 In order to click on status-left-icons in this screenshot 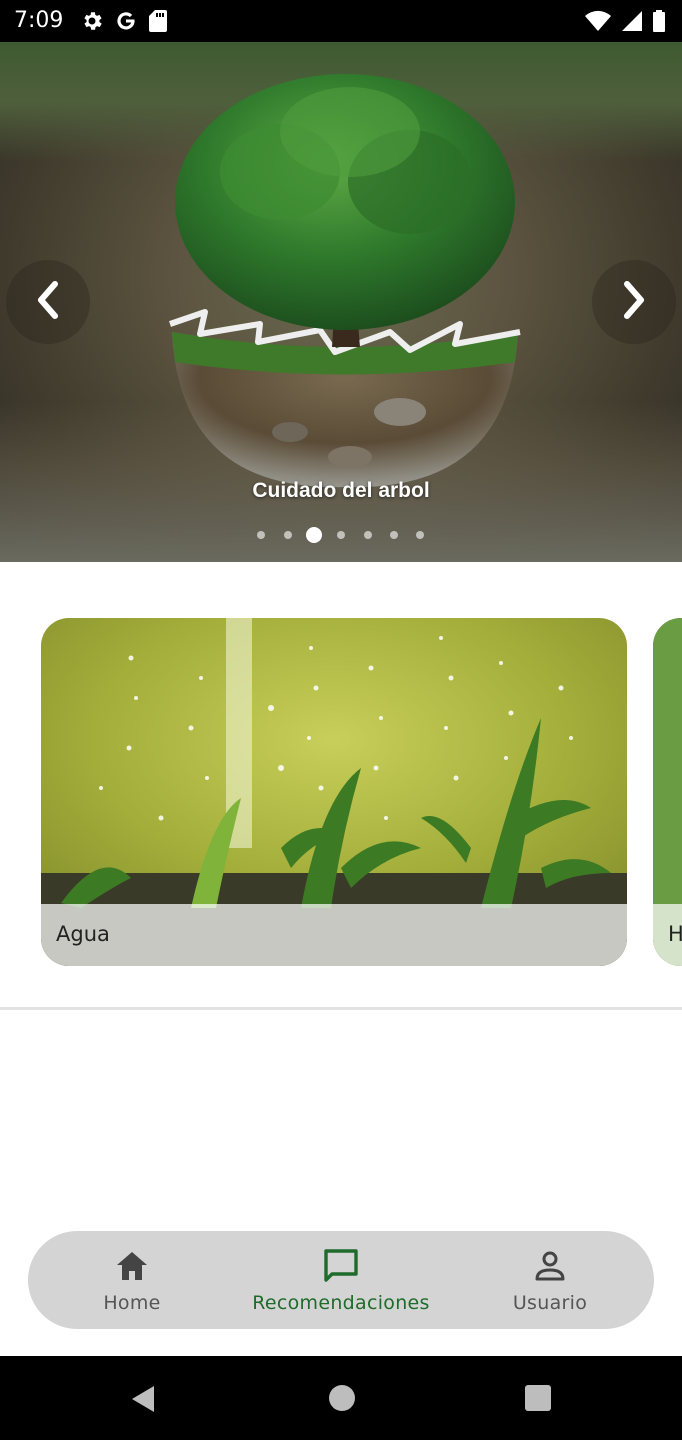, I will do `click(124, 21)`.